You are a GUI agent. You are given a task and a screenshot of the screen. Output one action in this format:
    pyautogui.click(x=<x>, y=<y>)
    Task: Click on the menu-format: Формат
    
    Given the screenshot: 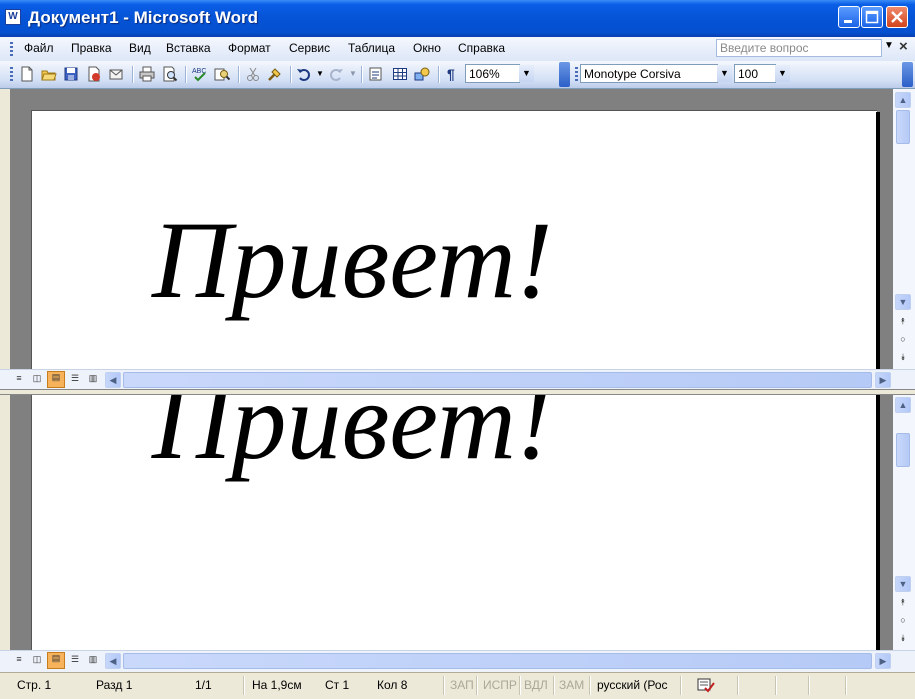 What is the action you would take?
    pyautogui.click(x=249, y=48)
    